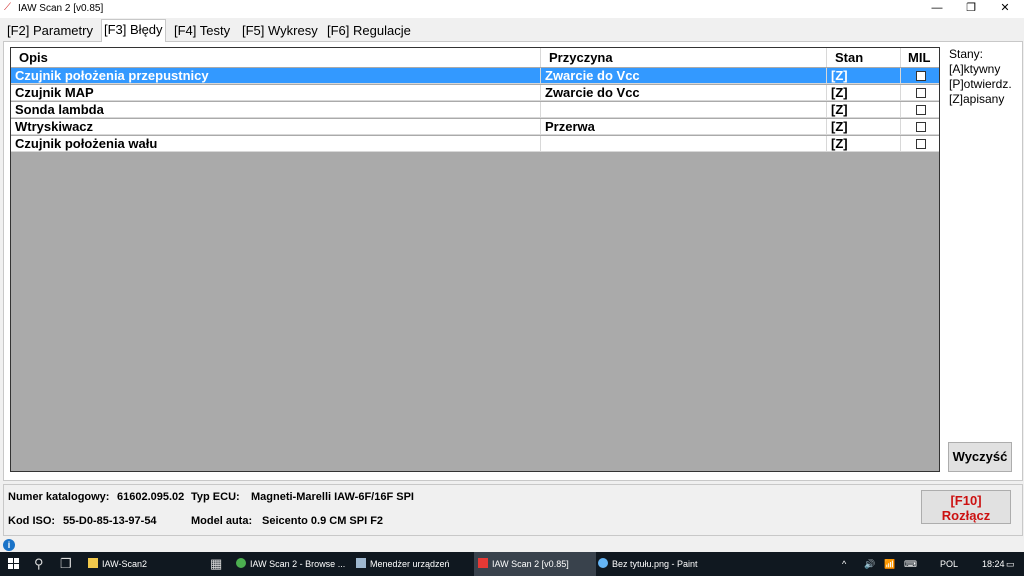 The height and width of the screenshot is (576, 1024). Describe the element at coordinates (66, 564) in the screenshot. I see `task-view-icon: ❐` at that location.